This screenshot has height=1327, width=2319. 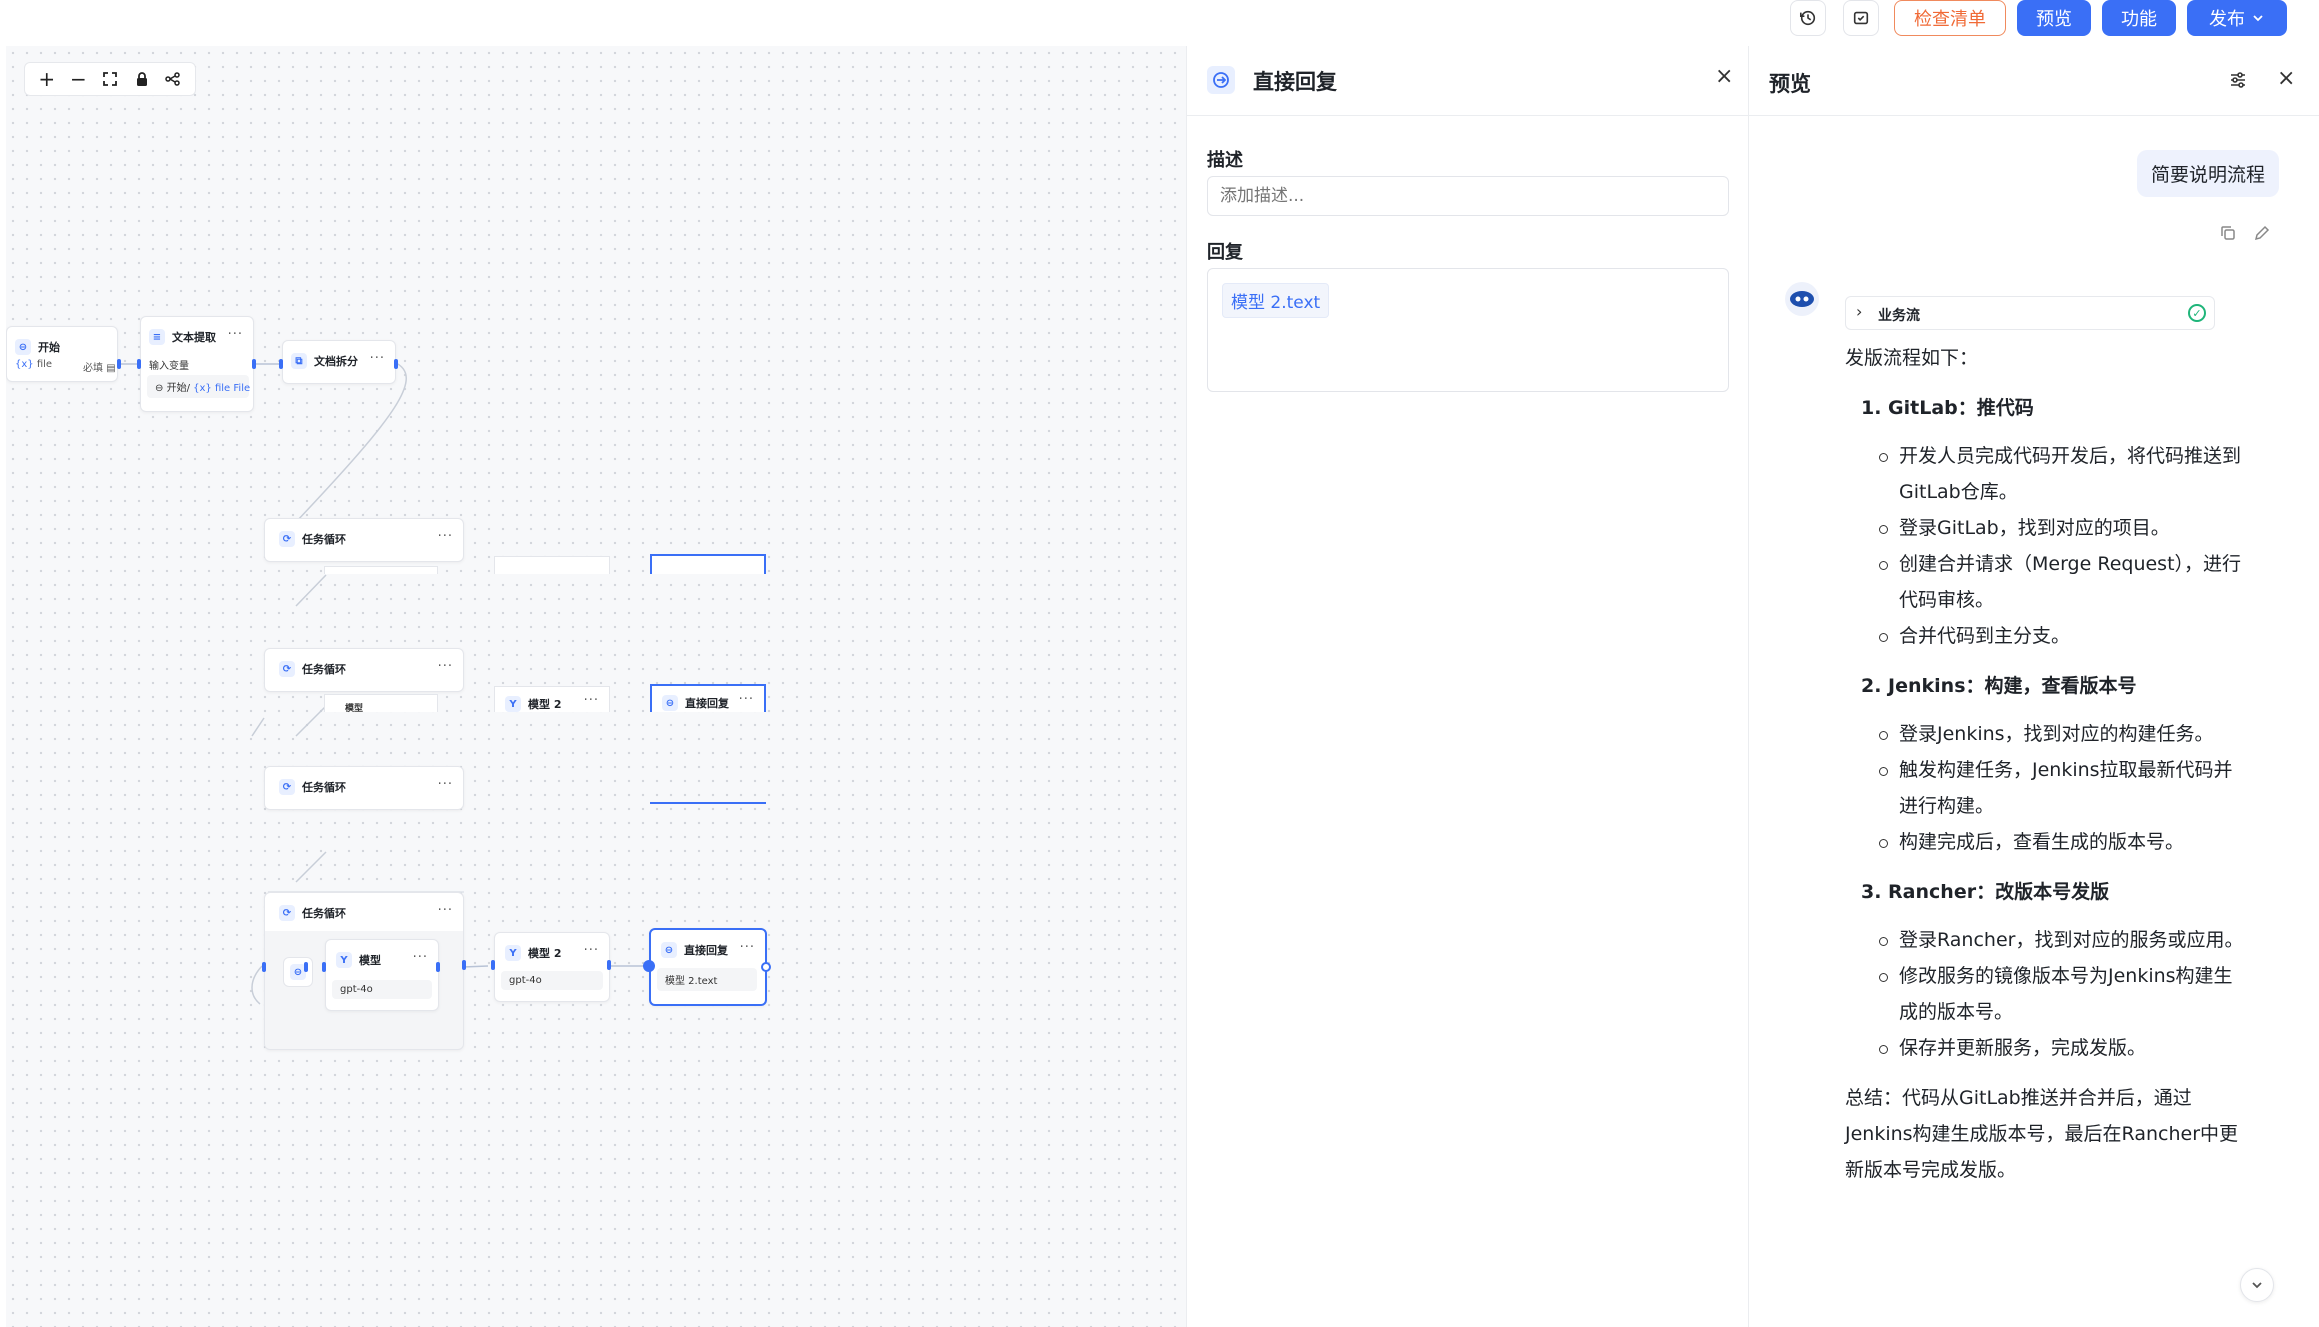 I want to click on workflow-trace-toggle: › 业务流 ✓, so click(x=2030, y=313).